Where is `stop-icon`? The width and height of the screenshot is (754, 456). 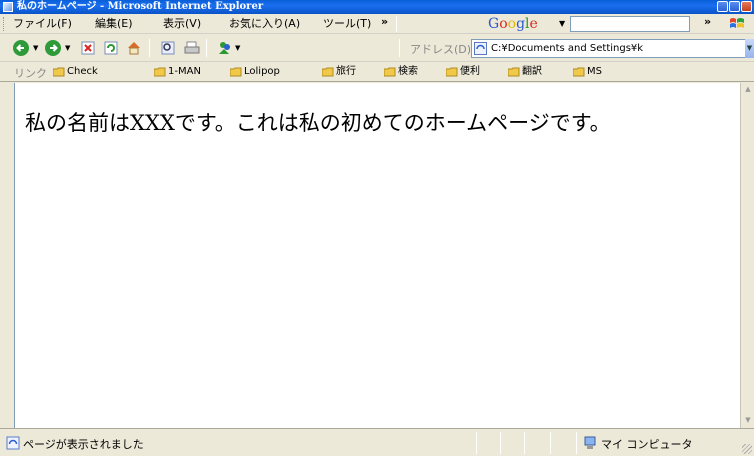 stop-icon is located at coordinates (88, 48).